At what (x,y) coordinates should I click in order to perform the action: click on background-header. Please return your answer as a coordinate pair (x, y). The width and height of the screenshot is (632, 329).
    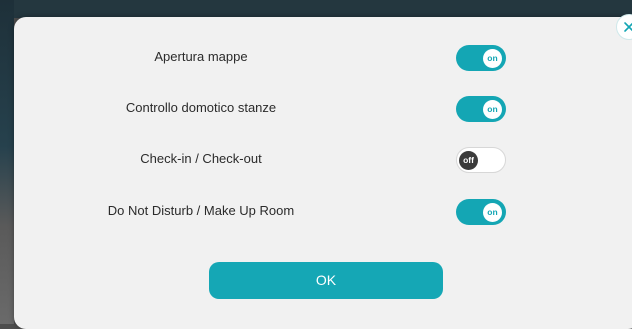
    Looking at the image, I should click on (316, 9).